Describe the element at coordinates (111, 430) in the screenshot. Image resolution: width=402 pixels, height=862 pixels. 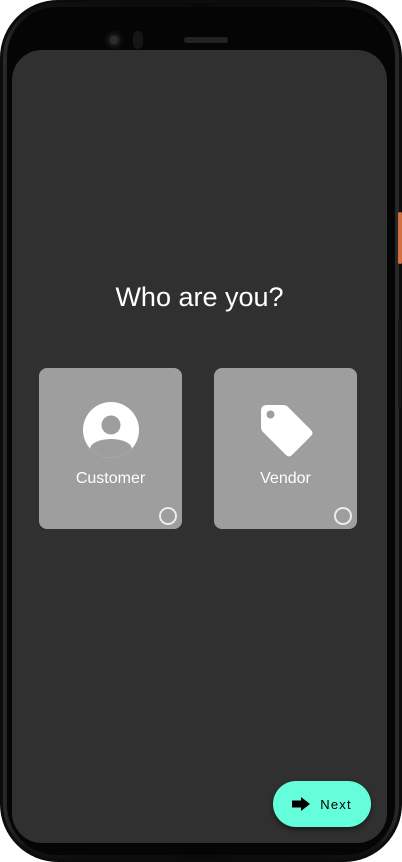
I see `account-circle-icon` at that location.